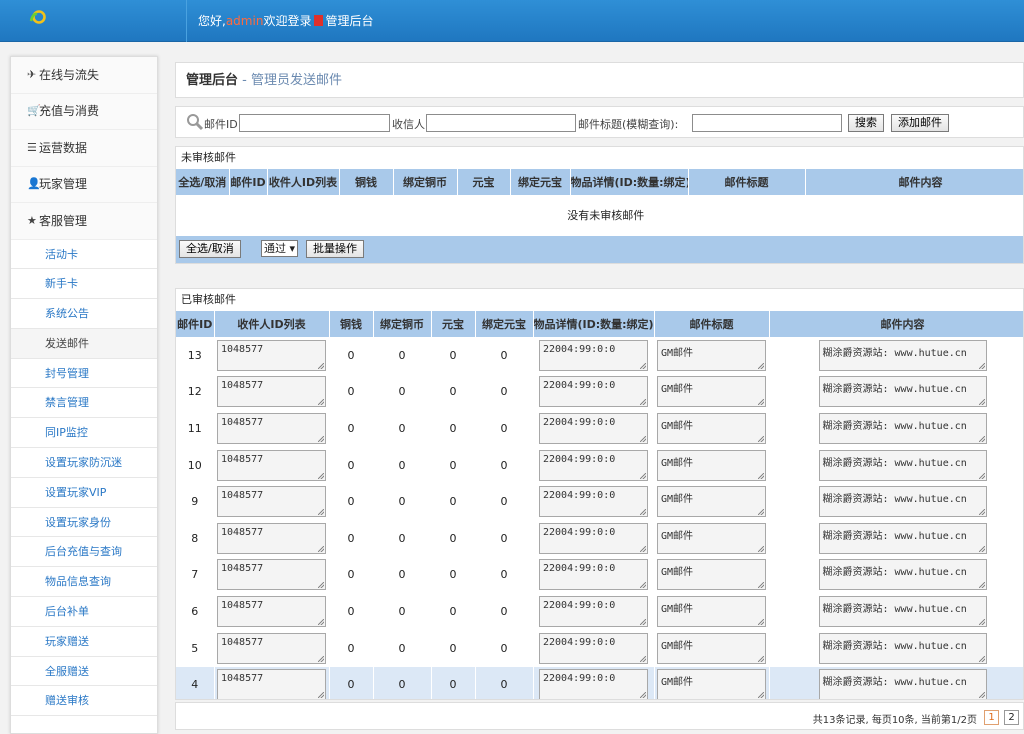  Describe the element at coordinates (84, 403) in the screenshot. I see `sidebar-item: 禁言管理` at that location.